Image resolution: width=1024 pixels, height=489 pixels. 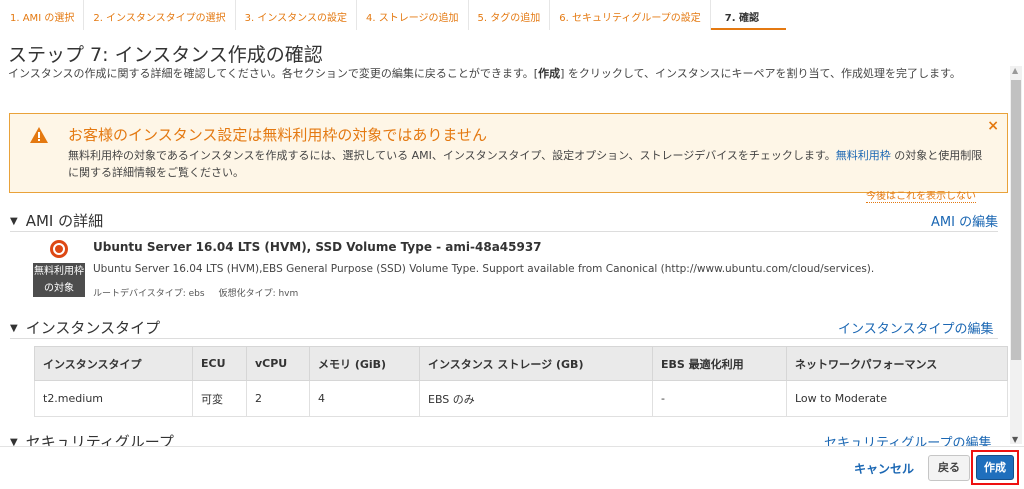 What do you see at coordinates (59, 288) in the screenshot?
I see `free-tier-badge-line2: の対象` at bounding box center [59, 288].